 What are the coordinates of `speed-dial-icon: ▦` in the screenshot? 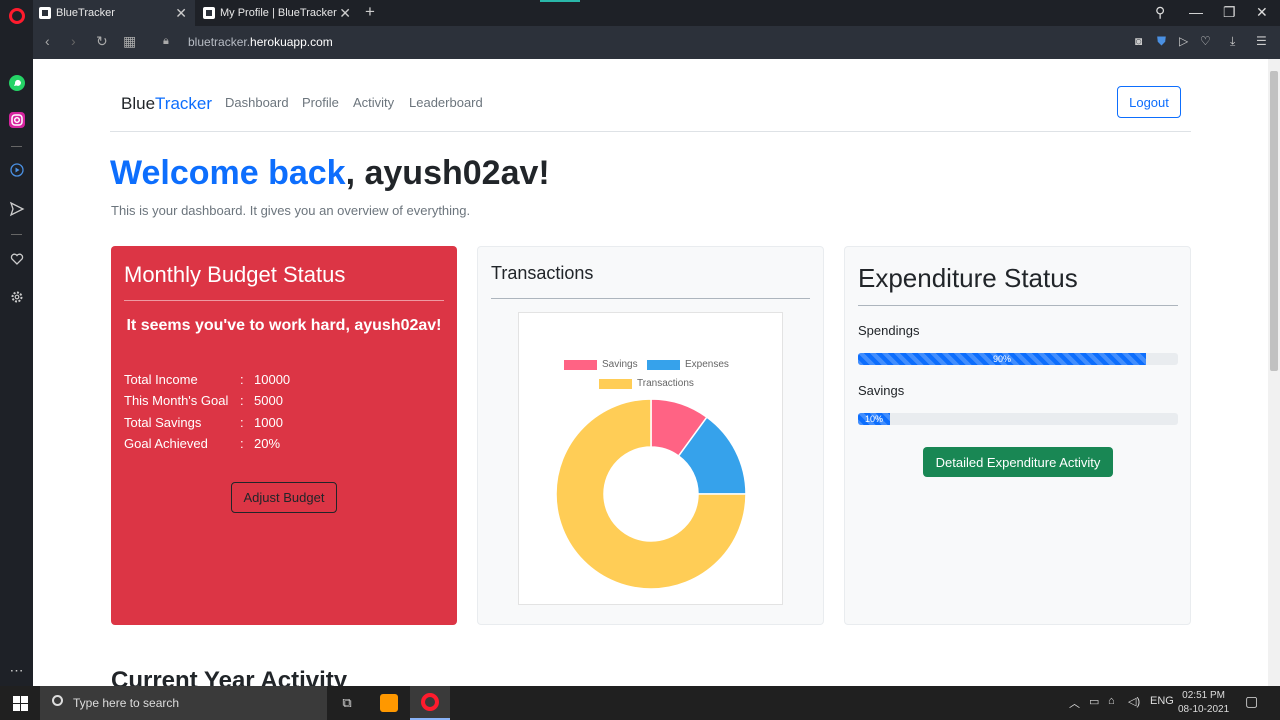 It's located at (129, 41).